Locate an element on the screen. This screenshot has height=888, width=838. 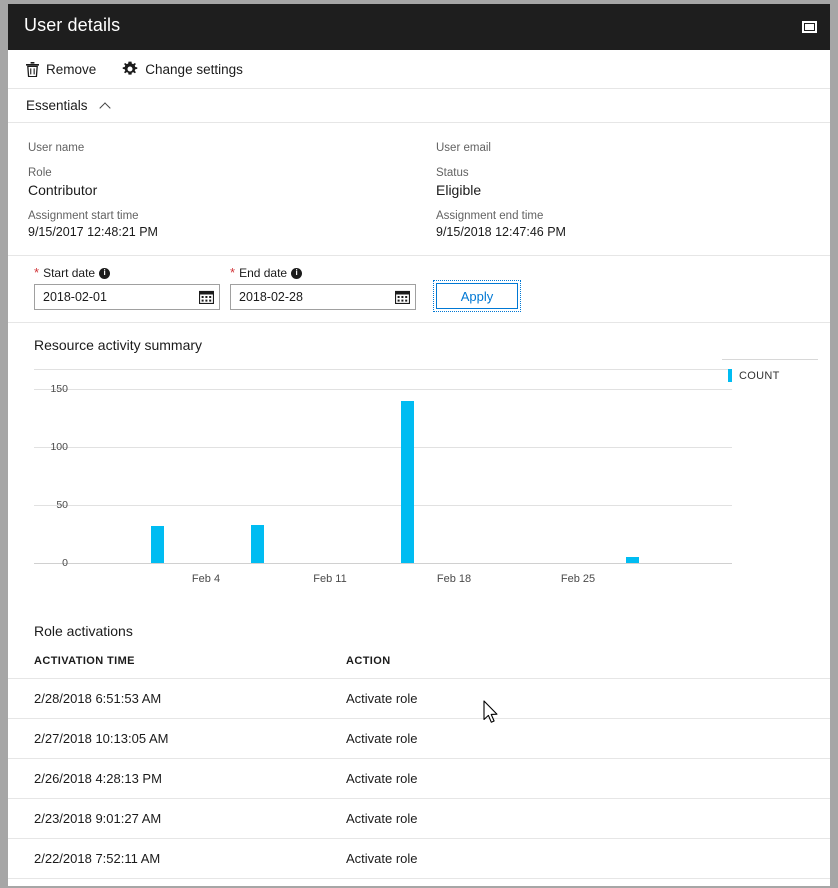
end-date-input is located at coordinates (307, 297).